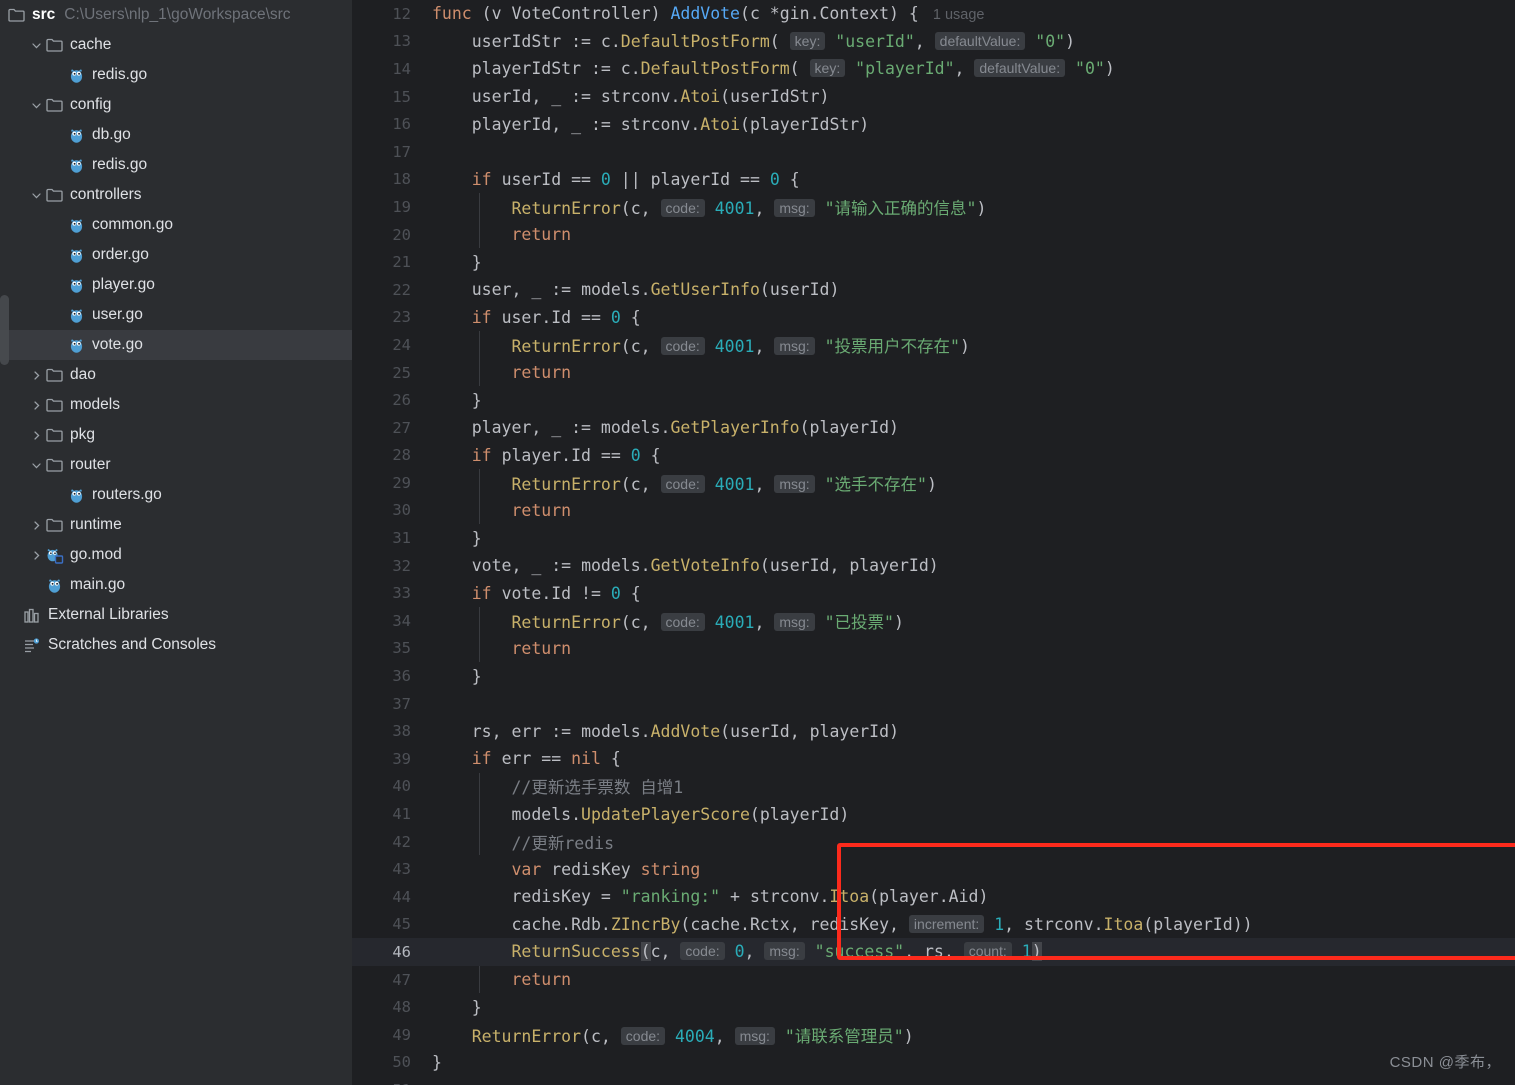 Image resolution: width=1515 pixels, height=1085 pixels. Describe the element at coordinates (176, 465) in the screenshot. I see `tree-item-router: router` at that location.